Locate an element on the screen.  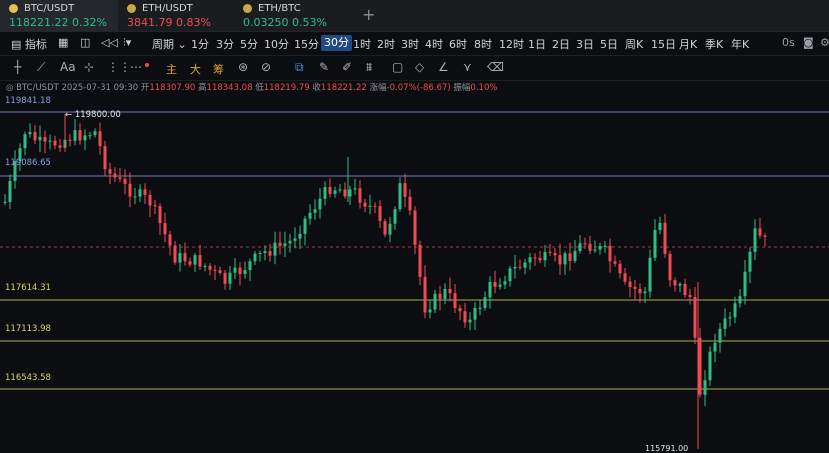
measure-icon: ⊹ is located at coordinates (89, 67).